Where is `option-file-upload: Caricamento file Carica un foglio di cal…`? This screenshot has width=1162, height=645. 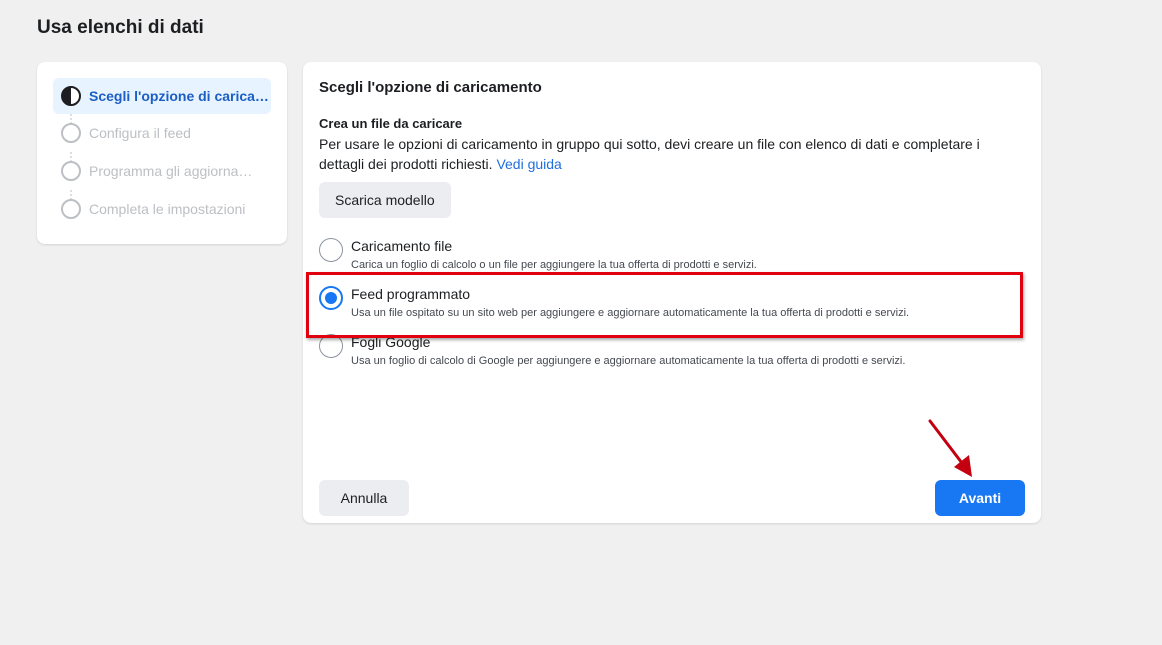
option-file-upload: Caricamento file Carica un foglio di cal… is located at coordinates (669, 258).